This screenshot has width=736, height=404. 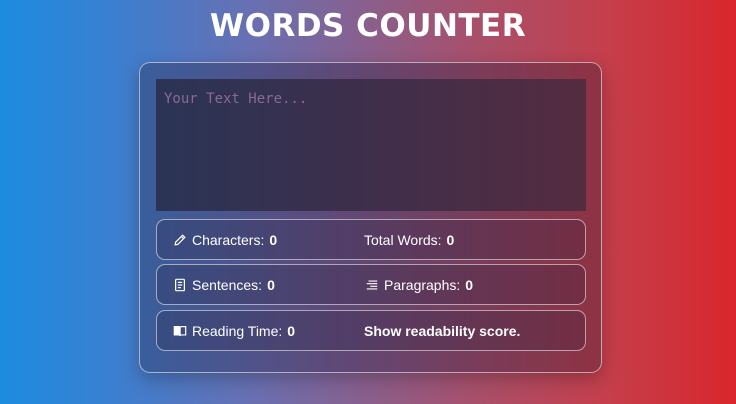 I want to click on stats-row-1: Characters: 0 Total Words: 0, so click(x=371, y=239).